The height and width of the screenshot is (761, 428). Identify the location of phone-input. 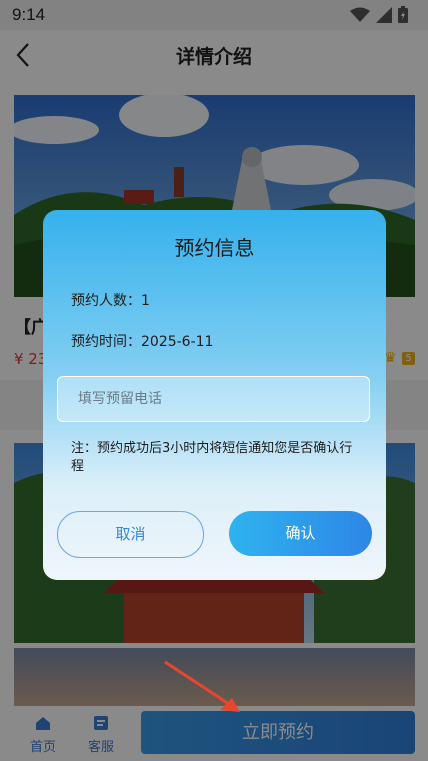
(213, 399).